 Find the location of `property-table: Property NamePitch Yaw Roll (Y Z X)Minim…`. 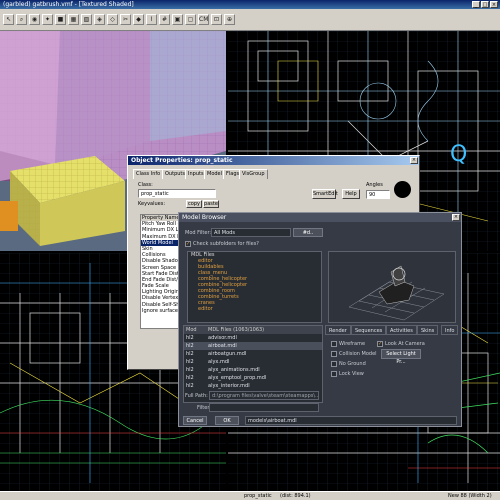

property-table: Property NamePitch Yaw Roll (Y Z X)Minim… is located at coordinates (161, 271).